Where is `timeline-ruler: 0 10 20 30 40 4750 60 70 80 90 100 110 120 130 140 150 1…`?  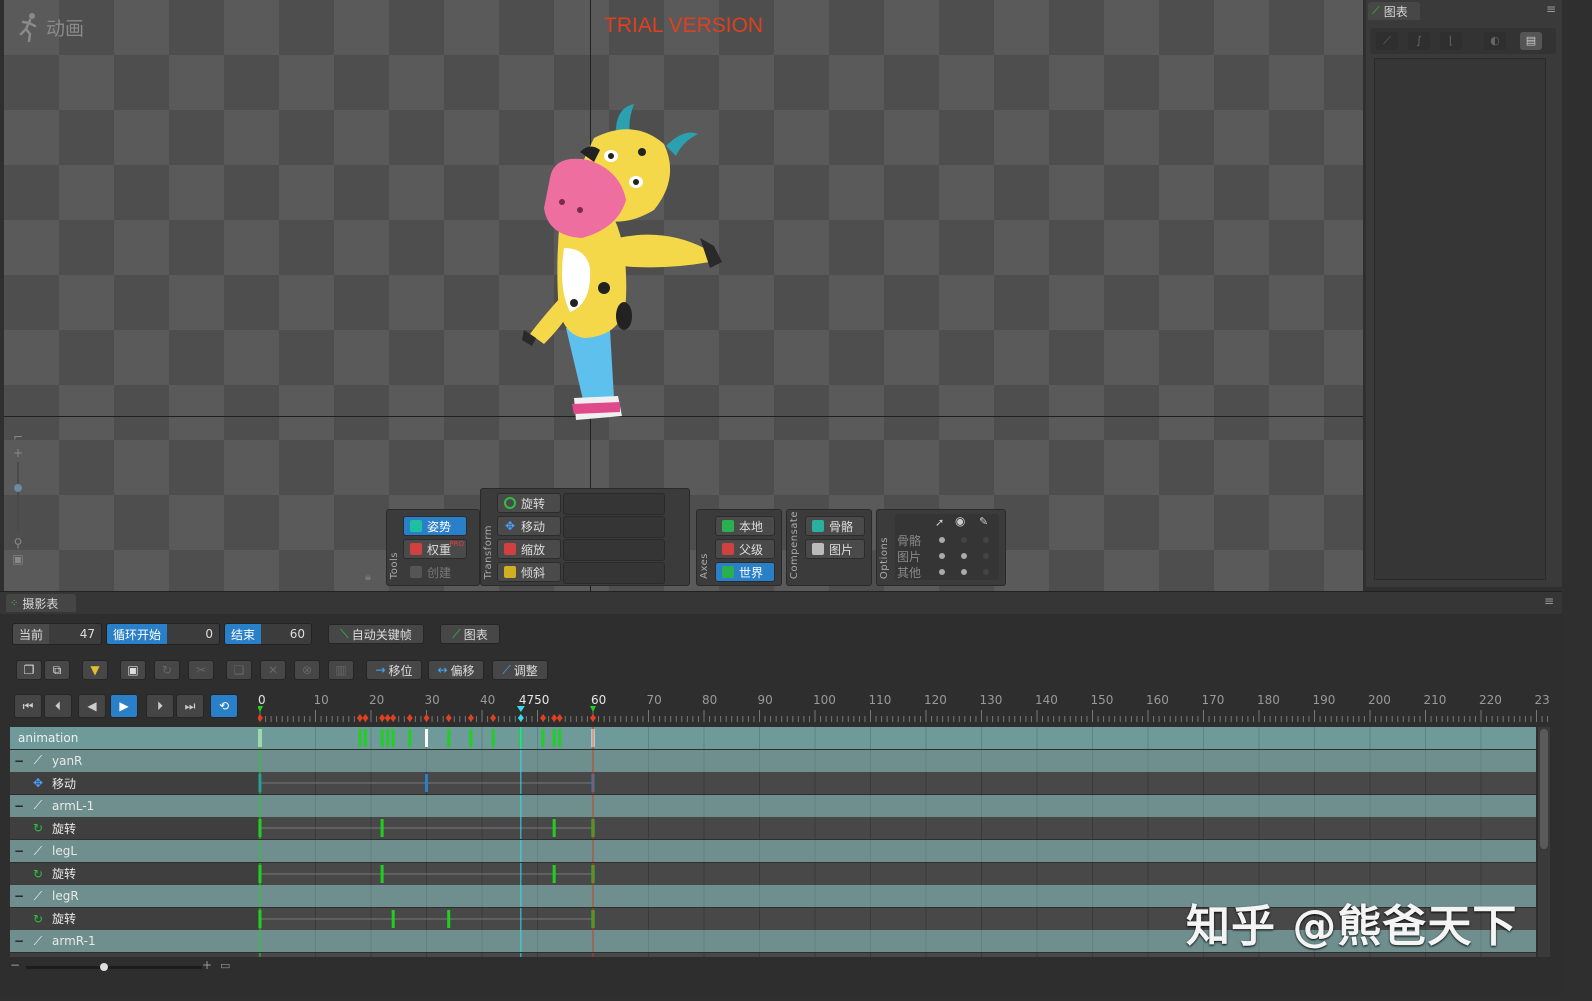
timeline-ruler: 0 10 20 30 40 4750 60 70 80 90 100 110 120 130 140 150 1… is located at coordinates (904, 708).